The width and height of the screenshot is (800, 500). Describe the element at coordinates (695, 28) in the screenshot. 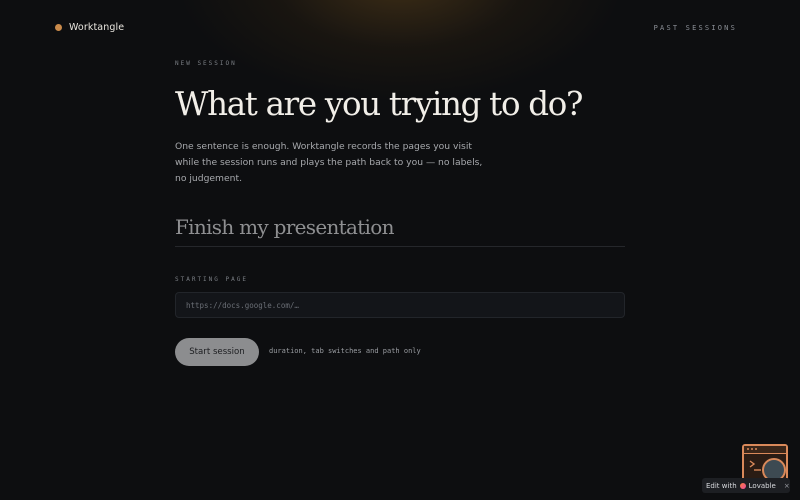

I see `past-sessions-link: PAST SESSIONS` at that location.